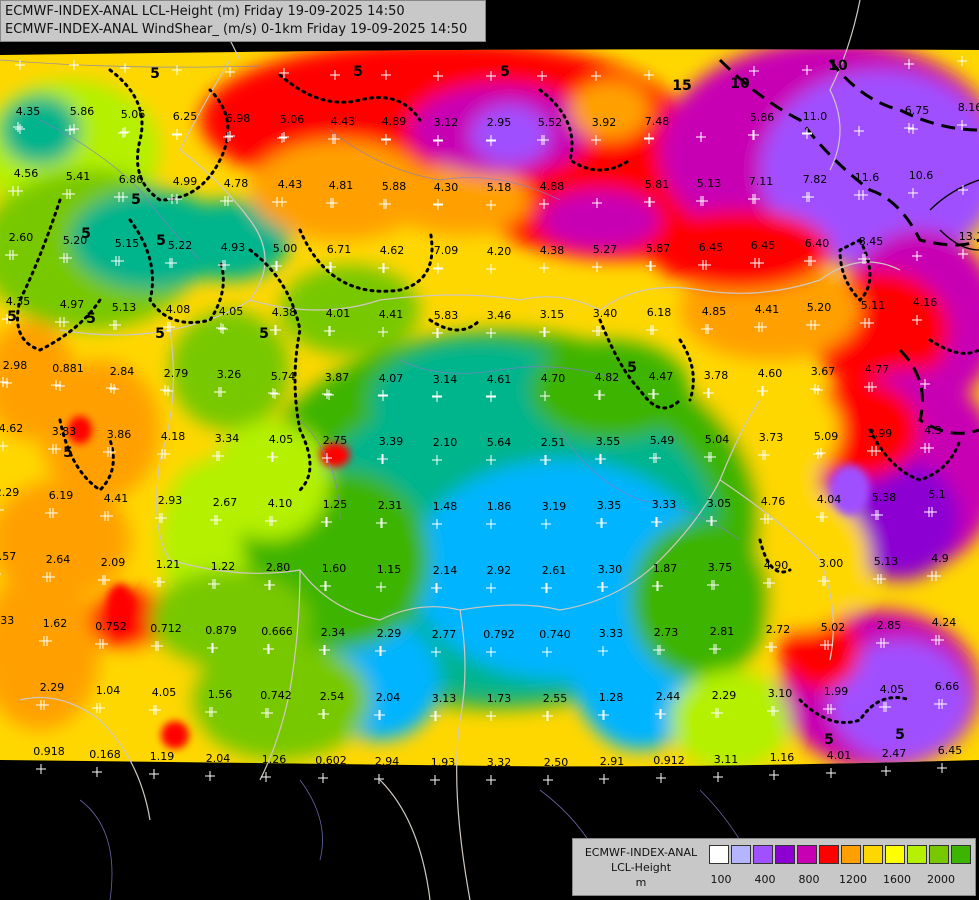 The image size is (979, 900). I want to click on windshear-value: 4.20, so click(499, 251).